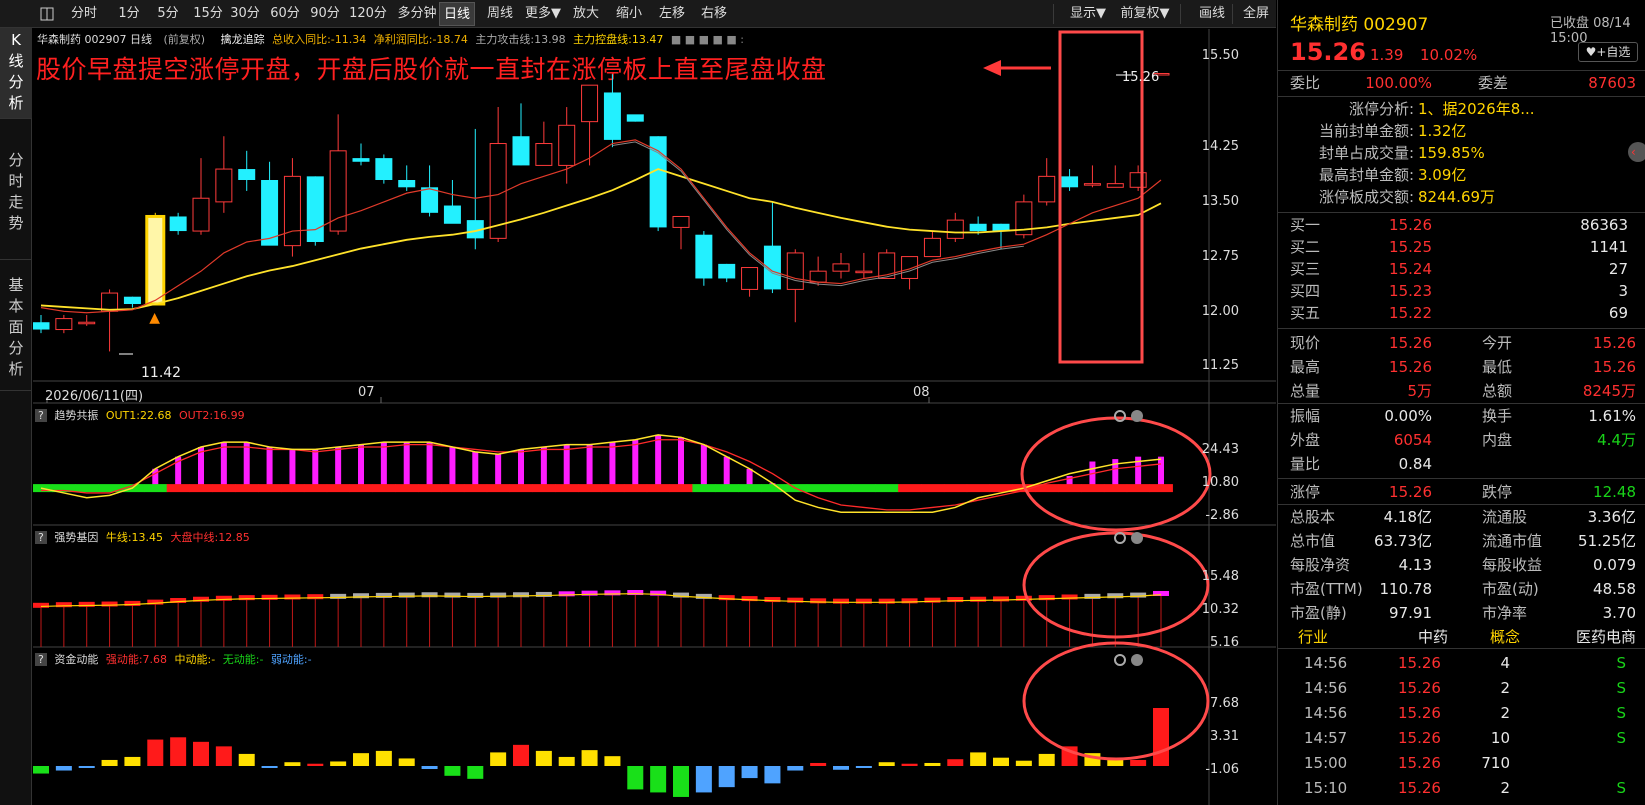 This screenshot has width=1645, height=805. What do you see at coordinates (1366, 197) in the screenshot?
I see `label: 涨停板成交额:` at bounding box center [1366, 197].